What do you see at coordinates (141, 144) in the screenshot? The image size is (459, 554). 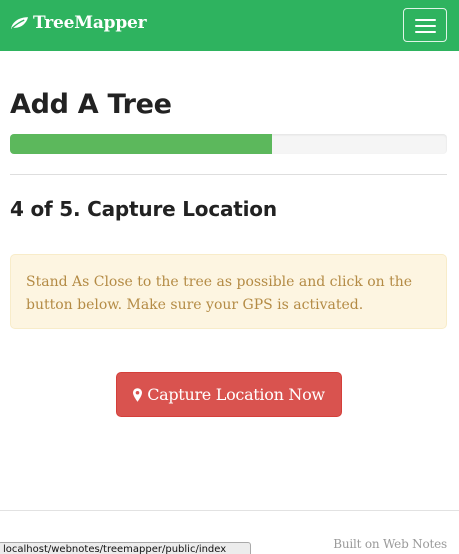 I see `progress-bar-fill` at bounding box center [141, 144].